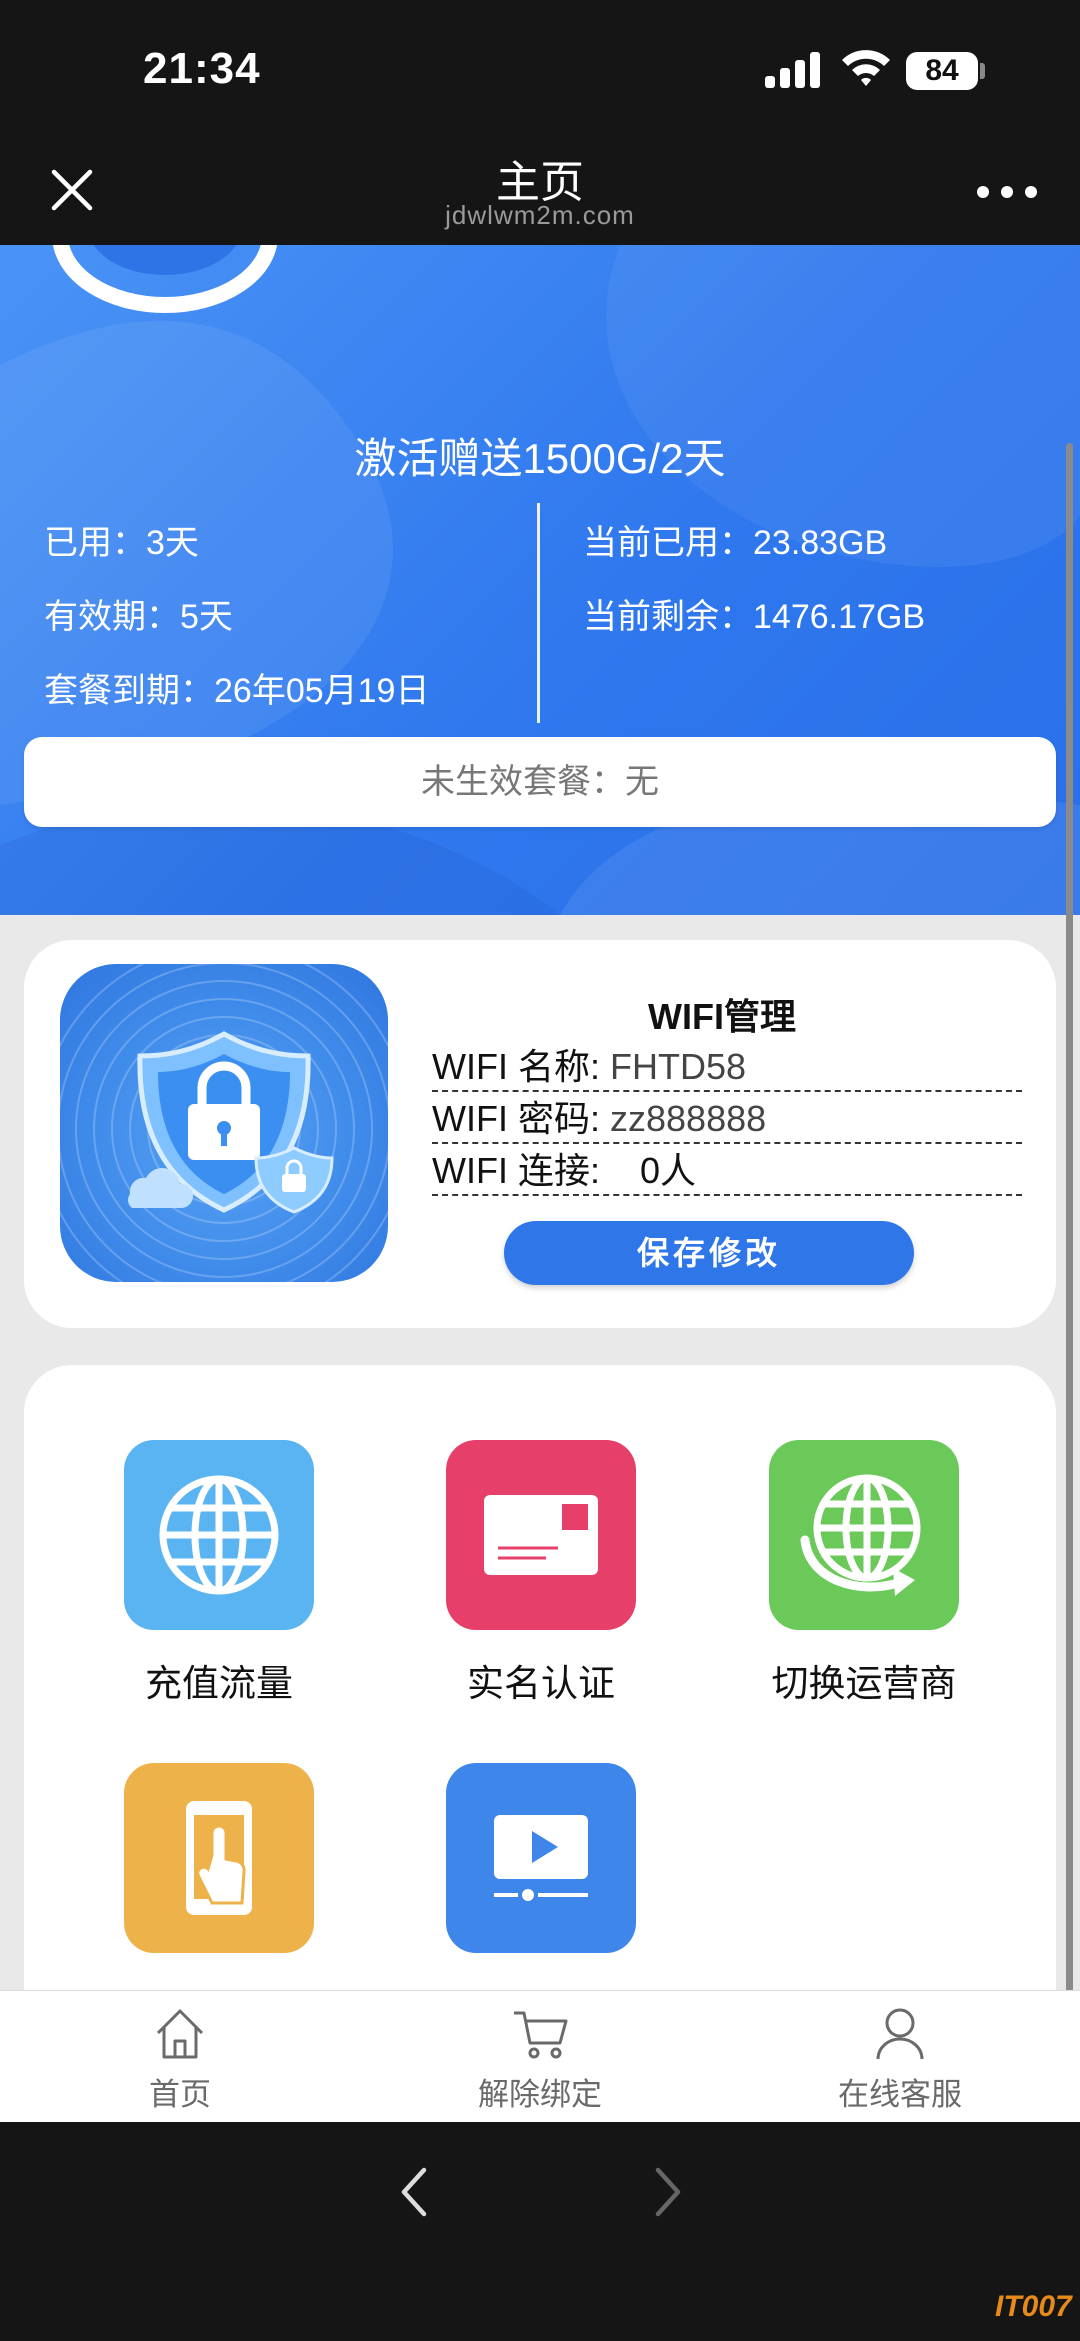  What do you see at coordinates (224, 1123) in the screenshot?
I see `security-shield-icon` at bounding box center [224, 1123].